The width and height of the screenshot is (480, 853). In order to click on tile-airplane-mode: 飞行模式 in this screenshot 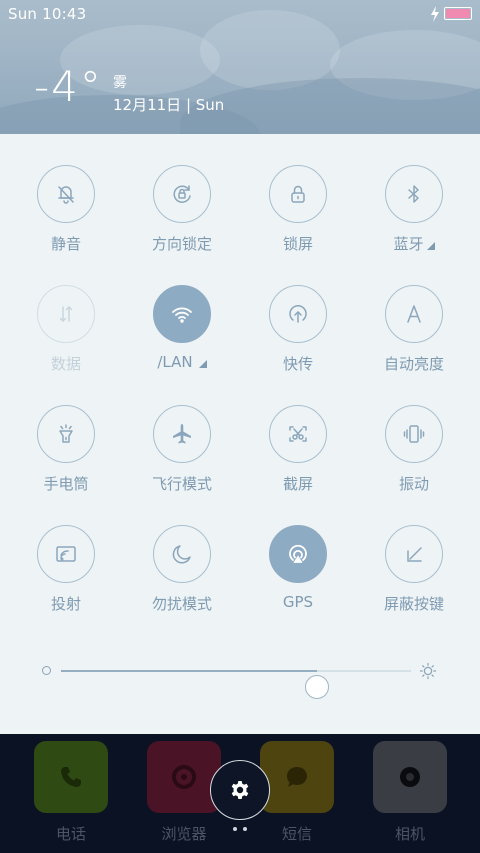, I will do `click(182, 433)`.